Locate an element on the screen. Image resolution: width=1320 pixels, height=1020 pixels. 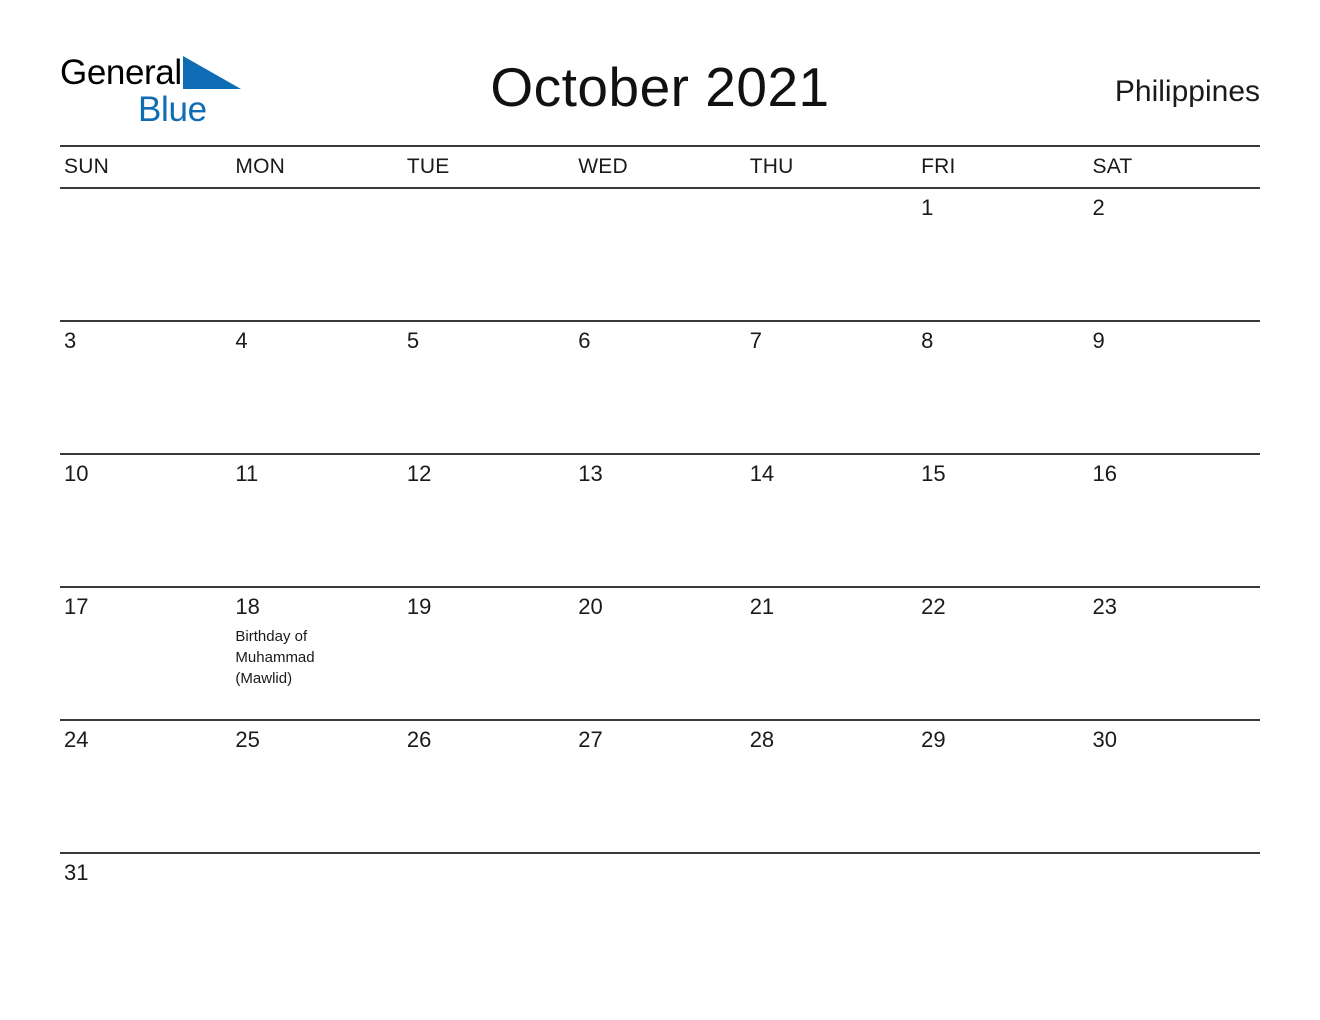
day-cell: 2 is located at coordinates (1174, 255).